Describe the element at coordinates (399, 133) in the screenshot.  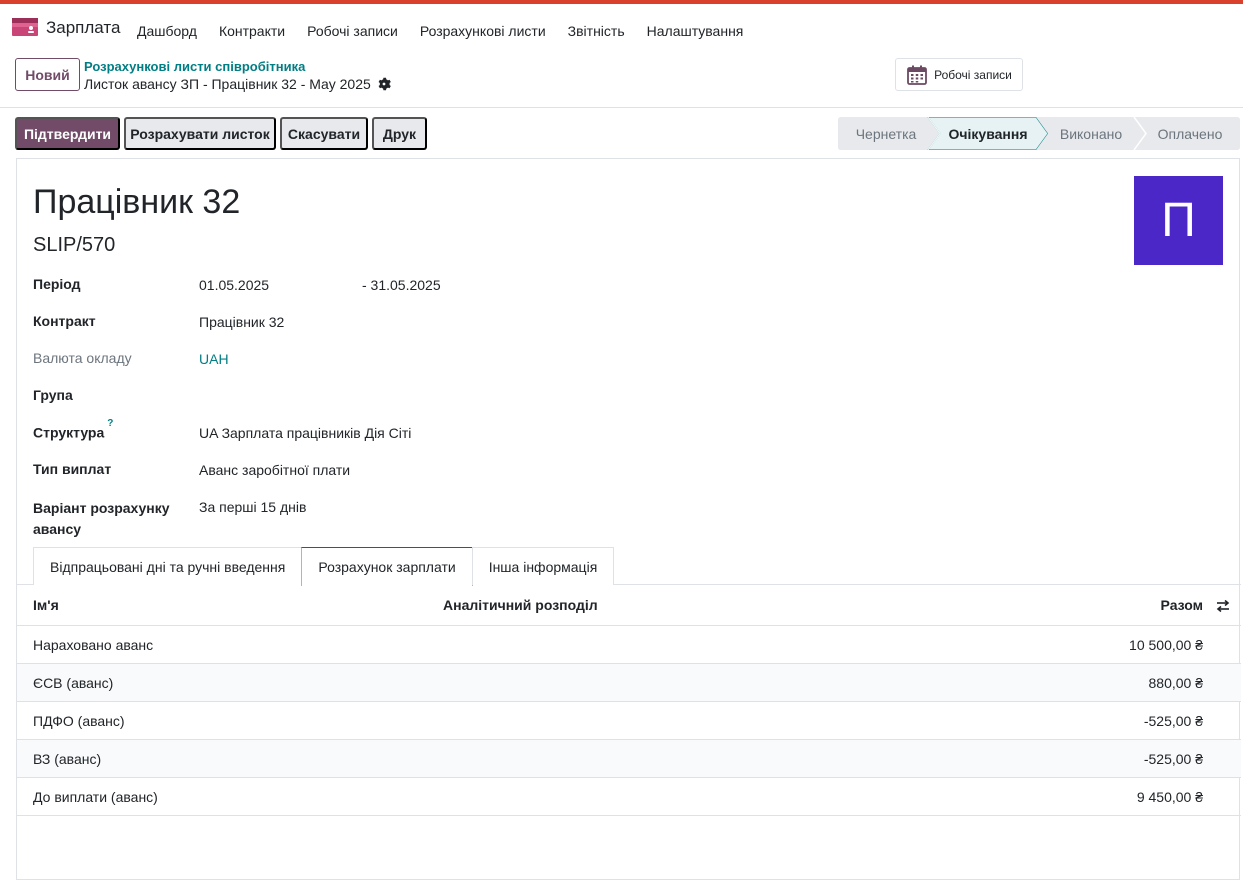
I see `print-button: Друк` at that location.